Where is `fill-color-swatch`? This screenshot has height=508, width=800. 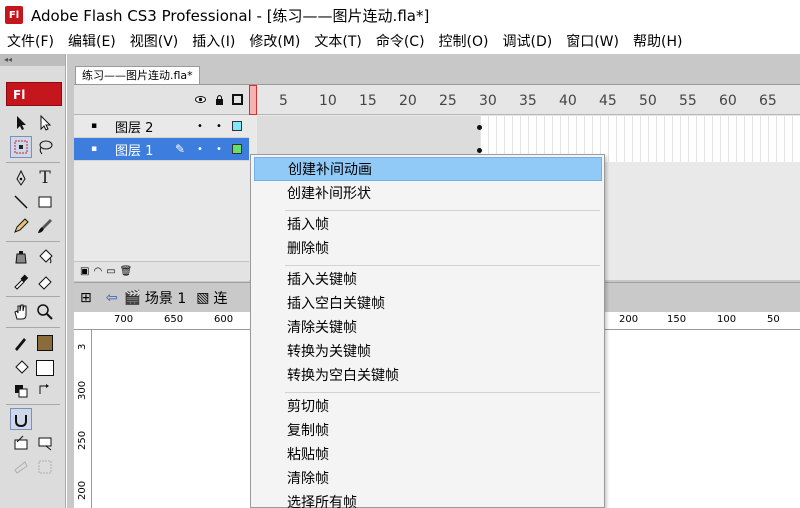 fill-color-swatch is located at coordinates (45, 368).